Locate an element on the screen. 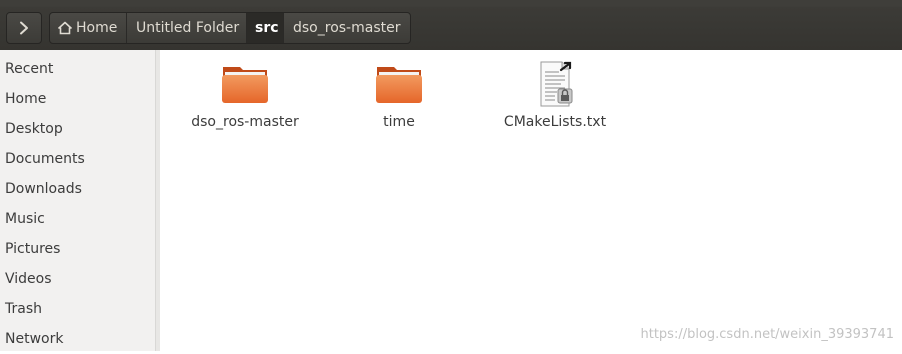  breadcrumb-untitled-folder: Untitled Folder is located at coordinates (187, 28).